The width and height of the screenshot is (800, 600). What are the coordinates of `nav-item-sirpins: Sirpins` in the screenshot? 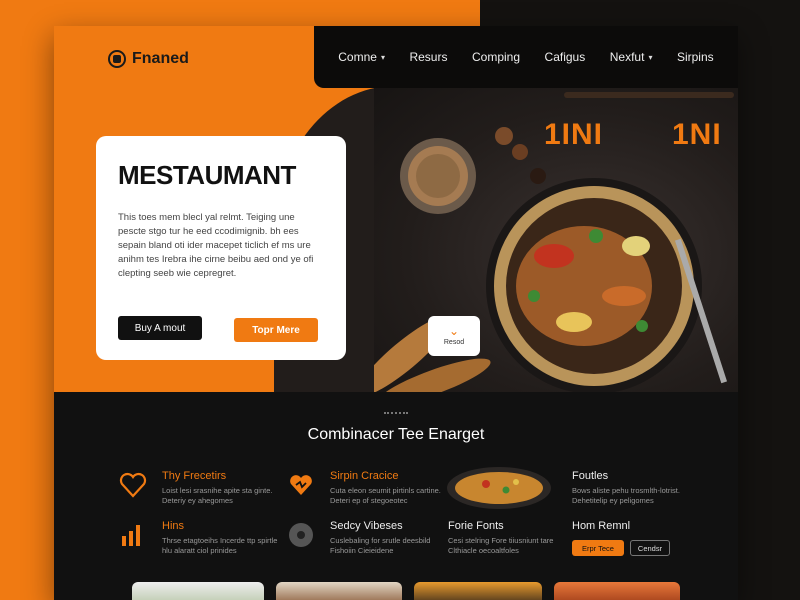 It's located at (695, 57).